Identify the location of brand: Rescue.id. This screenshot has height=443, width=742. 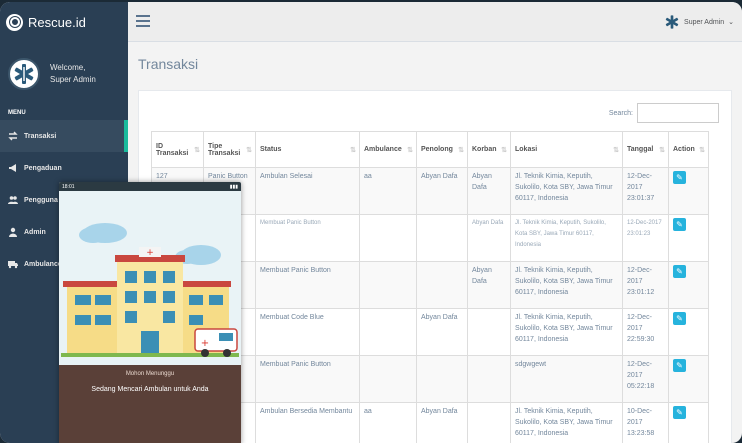
(64, 22).